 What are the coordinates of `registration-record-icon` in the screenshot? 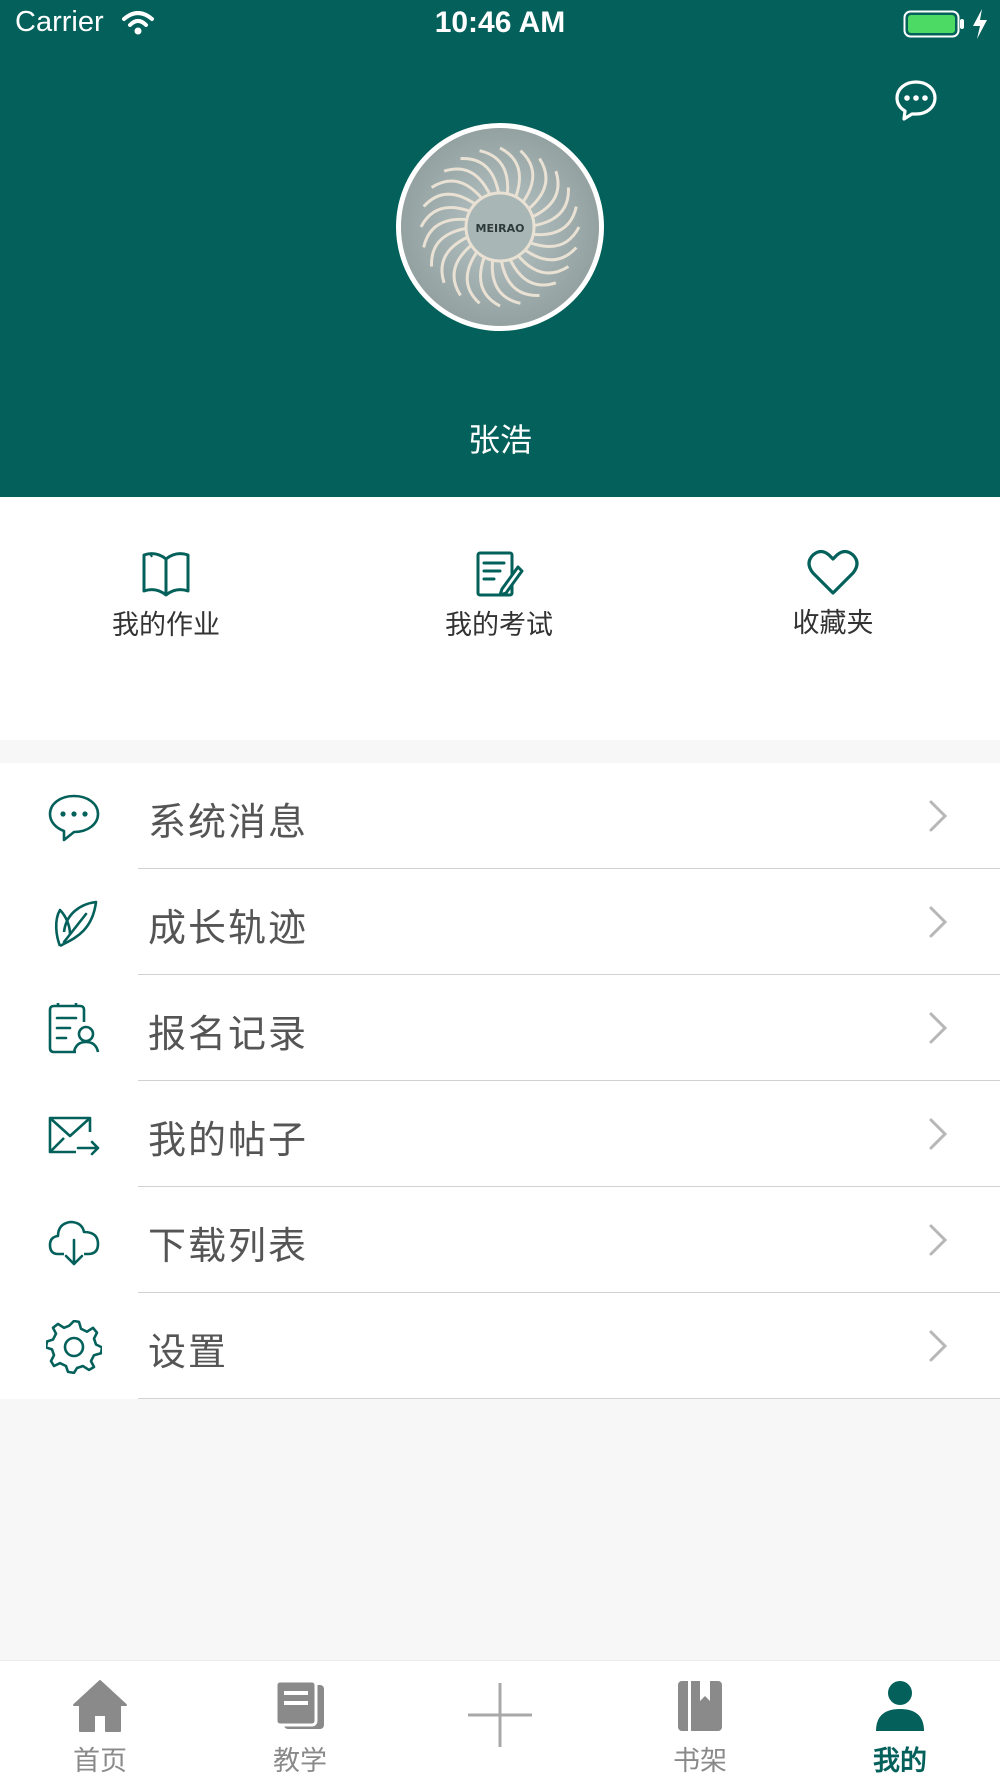 It's located at (74, 1028).